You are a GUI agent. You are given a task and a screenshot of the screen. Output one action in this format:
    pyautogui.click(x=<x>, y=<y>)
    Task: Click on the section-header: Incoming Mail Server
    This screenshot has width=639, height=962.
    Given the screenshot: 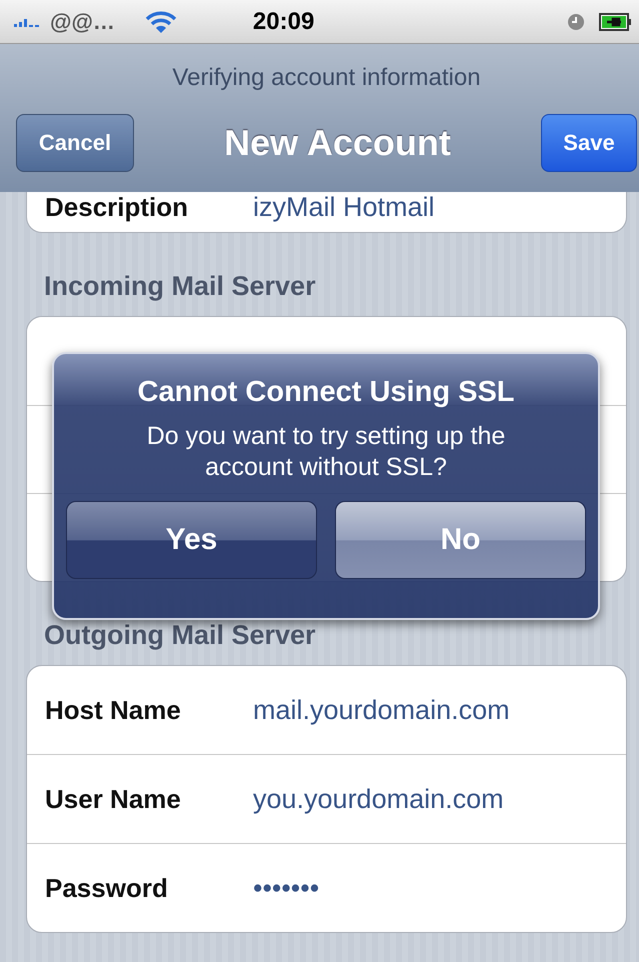 What is the action you would take?
    pyautogui.click(x=180, y=286)
    